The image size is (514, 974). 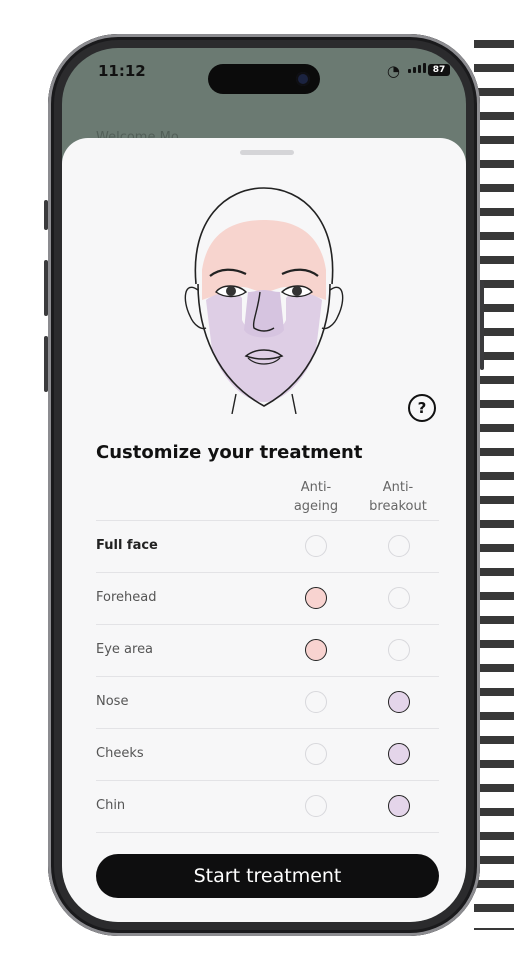 What do you see at coordinates (482, 325) in the screenshot?
I see `power-button` at bounding box center [482, 325].